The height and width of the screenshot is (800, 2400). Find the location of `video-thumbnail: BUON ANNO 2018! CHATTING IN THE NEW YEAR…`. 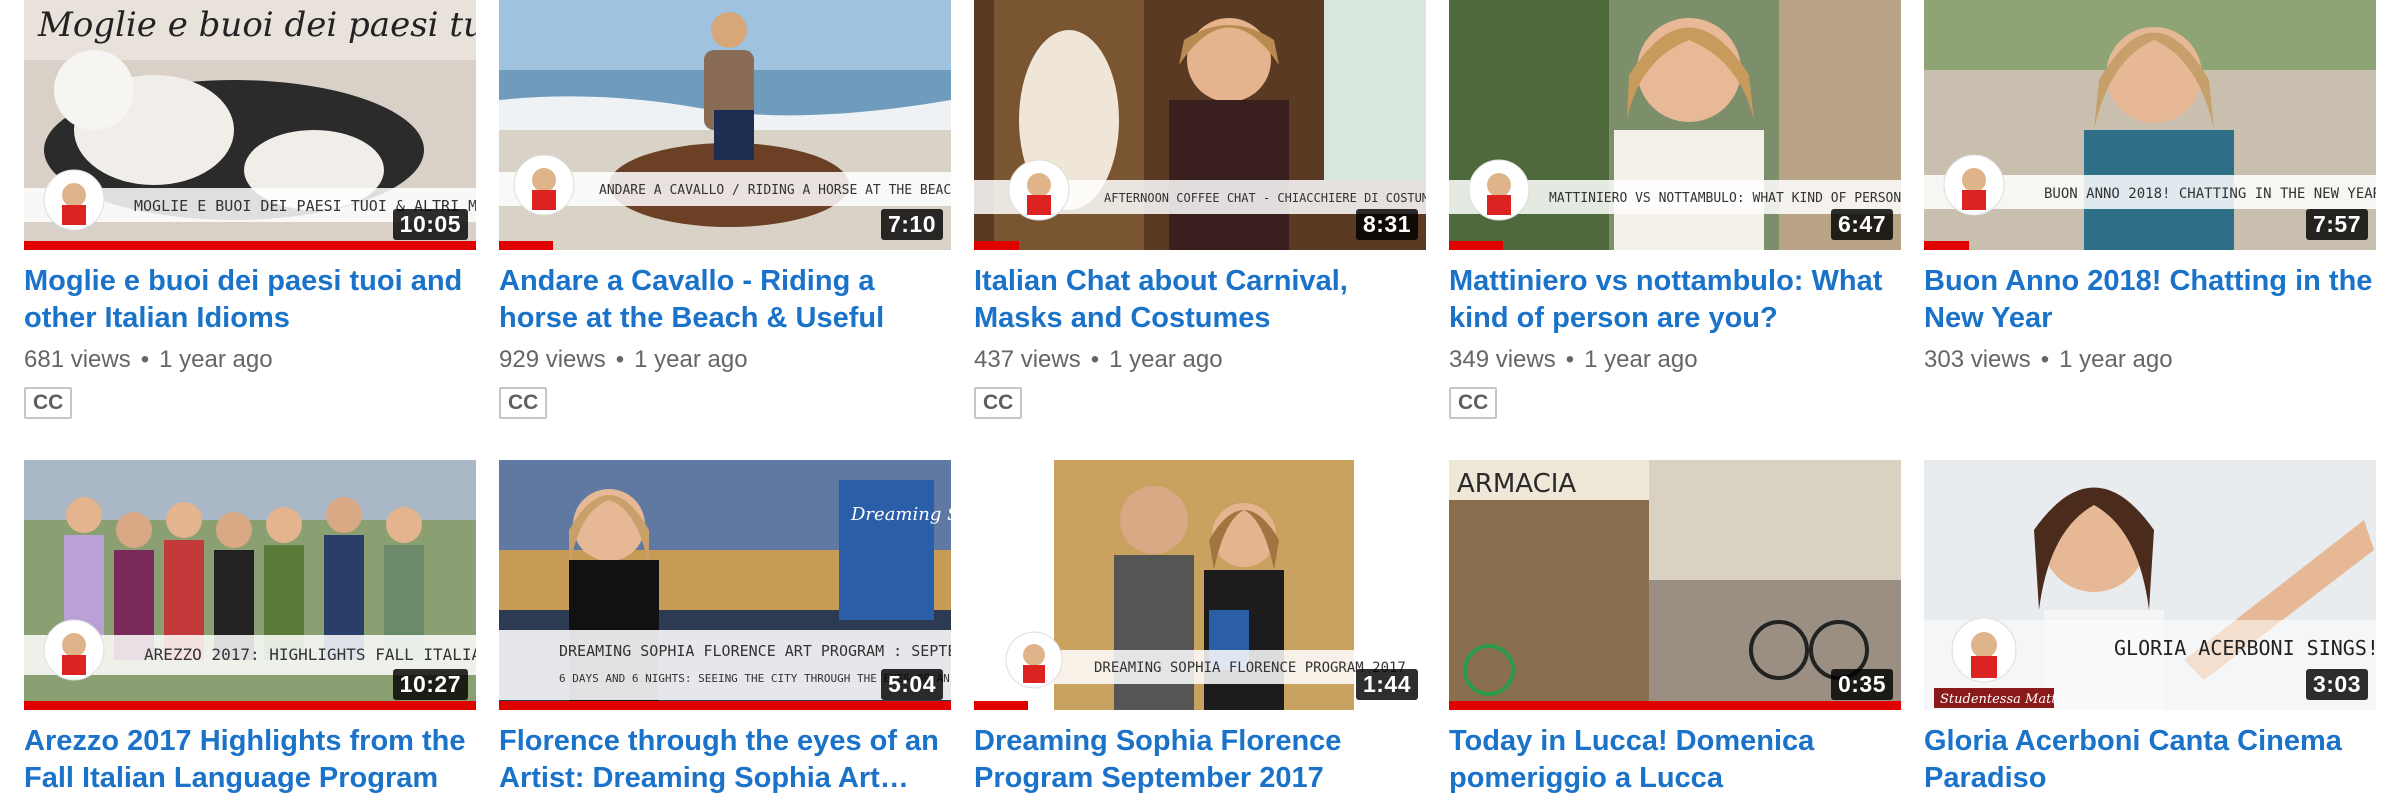

video-thumbnail: BUON ANNO 2018! CHATTING IN THE NEW YEAR… is located at coordinates (2150, 125).